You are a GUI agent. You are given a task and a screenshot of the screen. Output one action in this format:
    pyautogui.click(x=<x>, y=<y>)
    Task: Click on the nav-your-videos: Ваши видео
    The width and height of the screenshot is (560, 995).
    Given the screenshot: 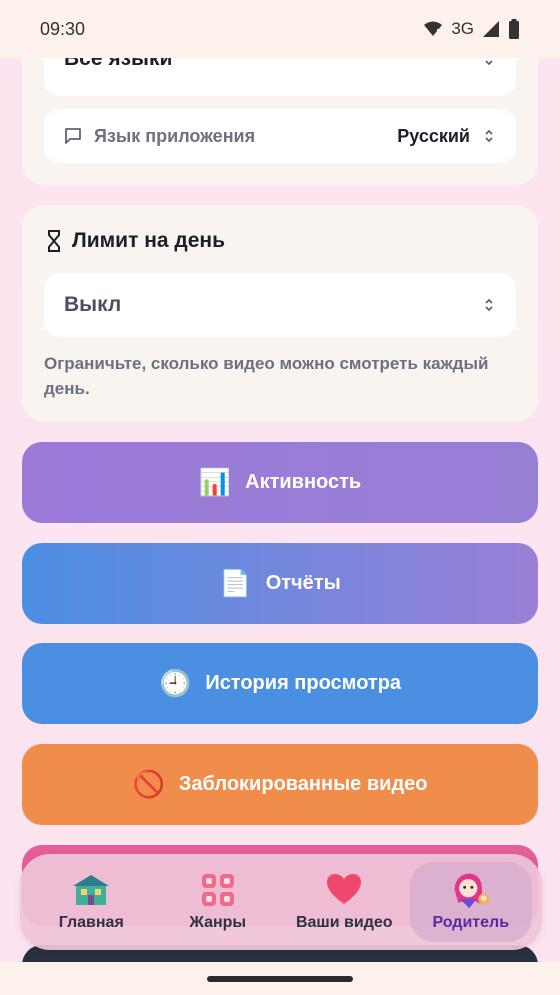 What is the action you would take?
    pyautogui.click(x=344, y=902)
    